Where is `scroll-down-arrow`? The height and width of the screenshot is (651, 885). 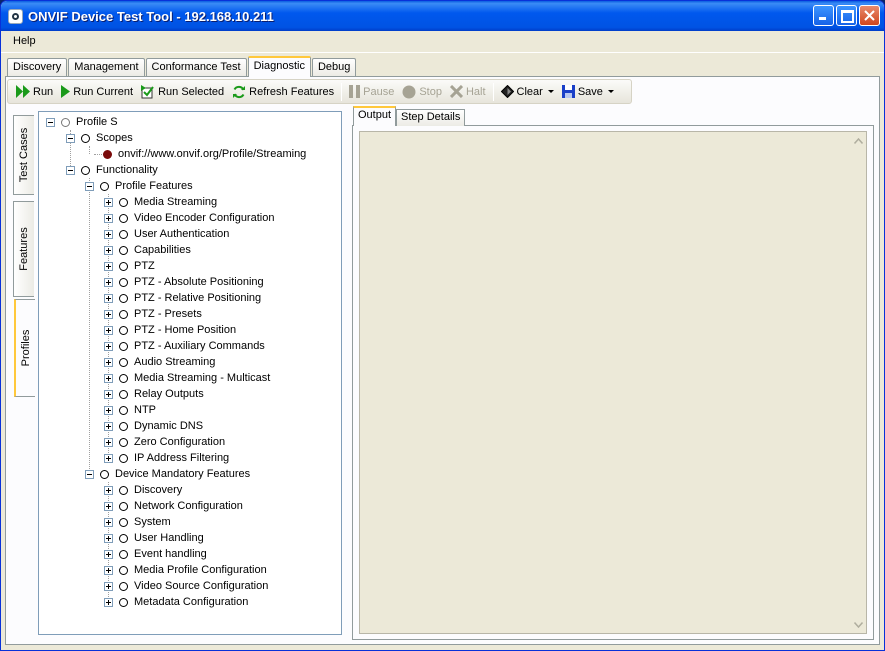
scroll-down-arrow is located at coordinates (858, 624).